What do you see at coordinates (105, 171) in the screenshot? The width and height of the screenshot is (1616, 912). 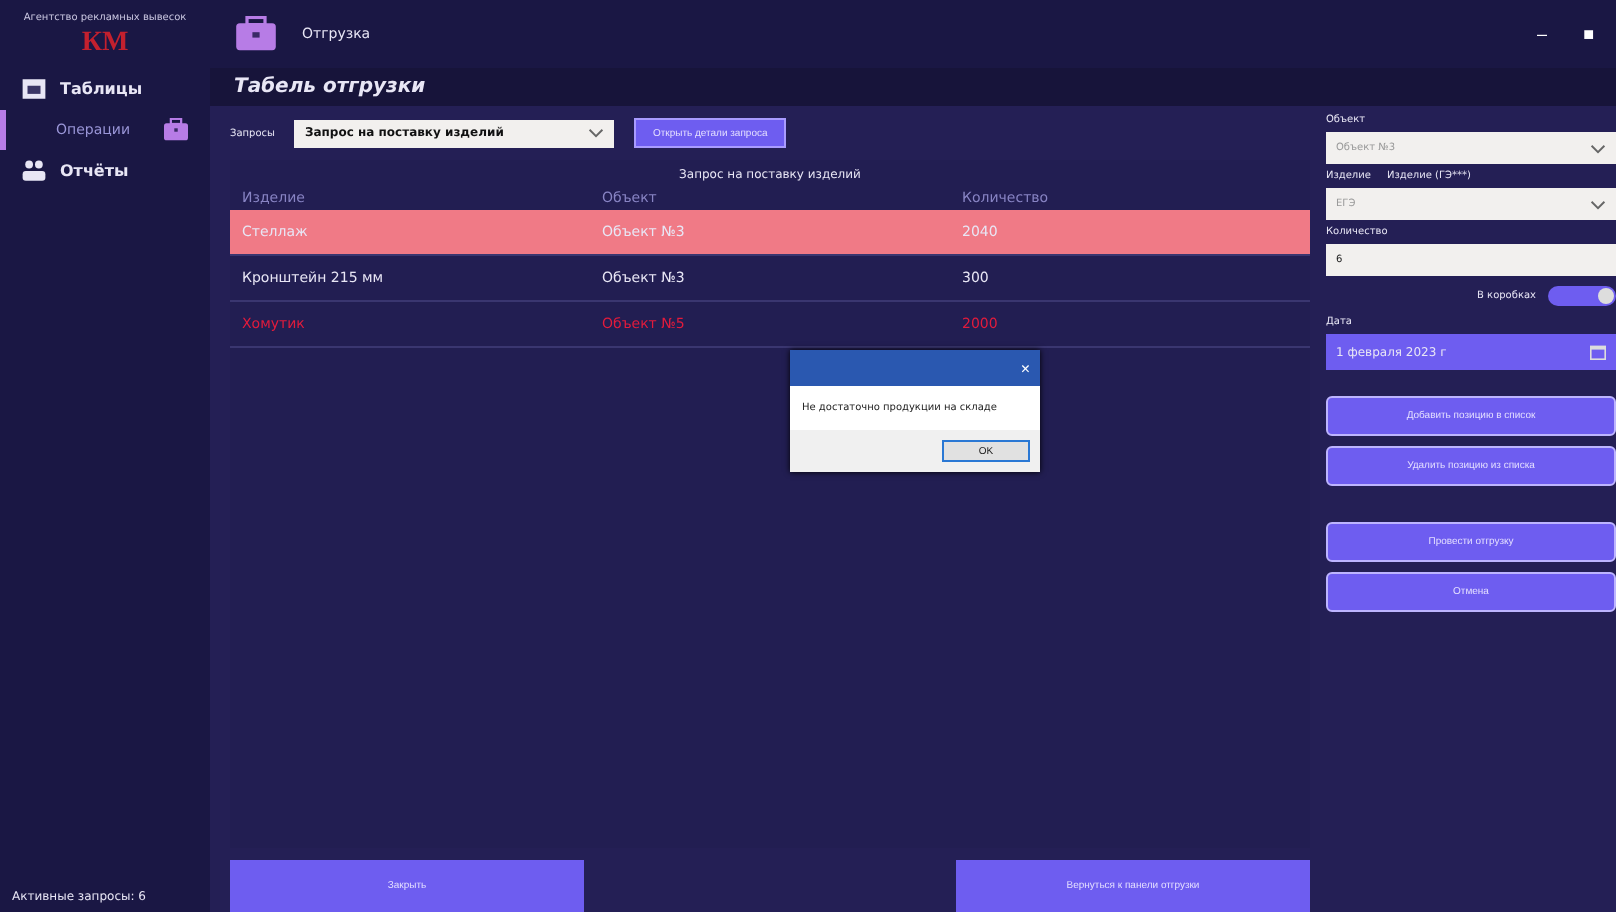 I see `sidebar-item: Отчёты` at bounding box center [105, 171].